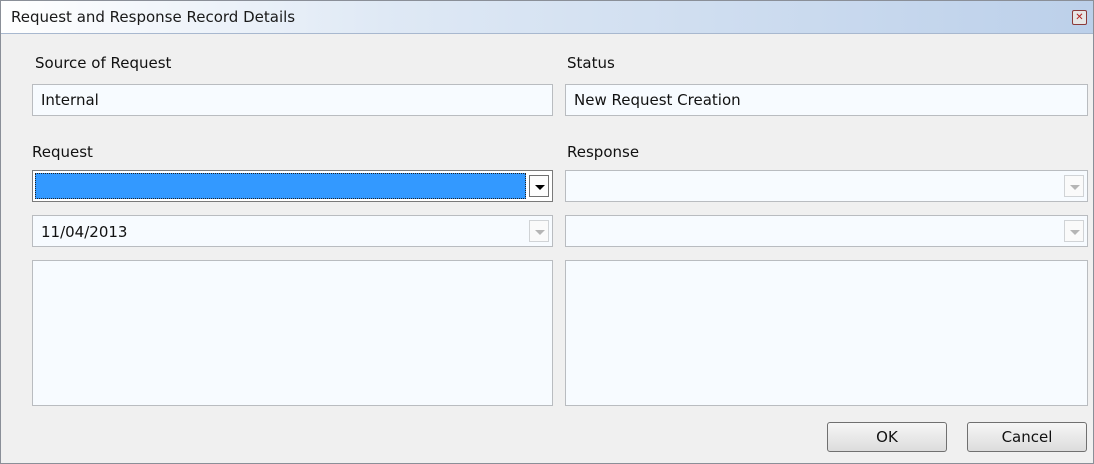  I want to click on request-type-selection, so click(280, 186).